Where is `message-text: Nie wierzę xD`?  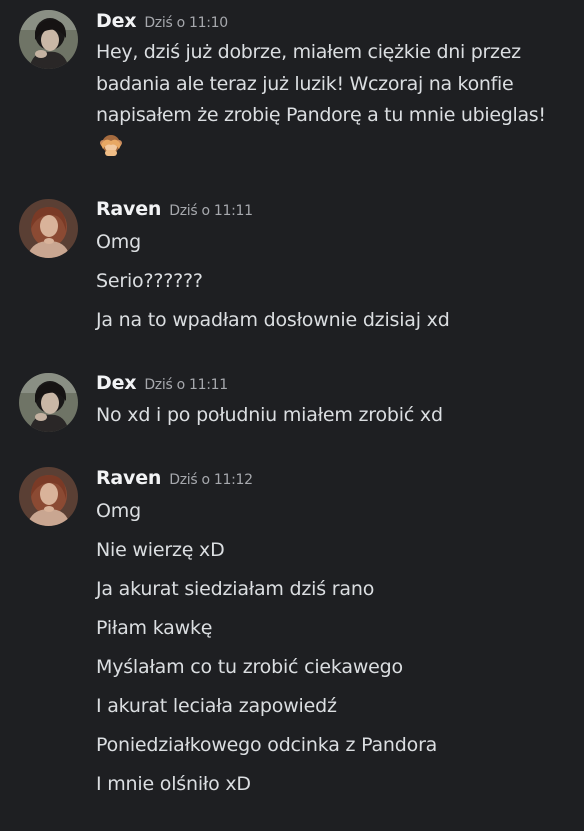 message-text: Nie wierzę xD is located at coordinates (160, 550).